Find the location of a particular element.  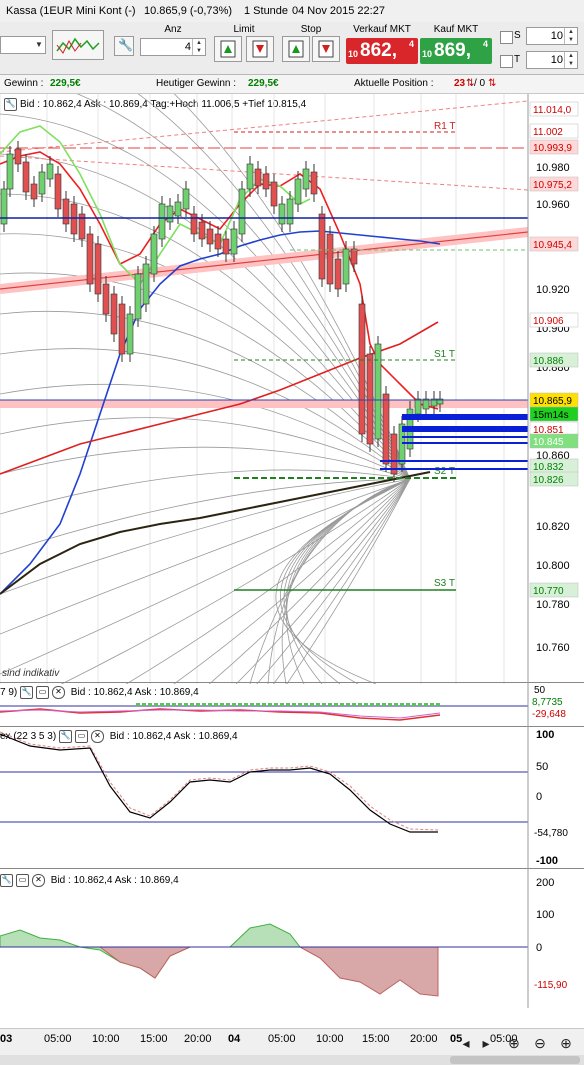

settings-button: 🔧 is located at coordinates (124, 46).